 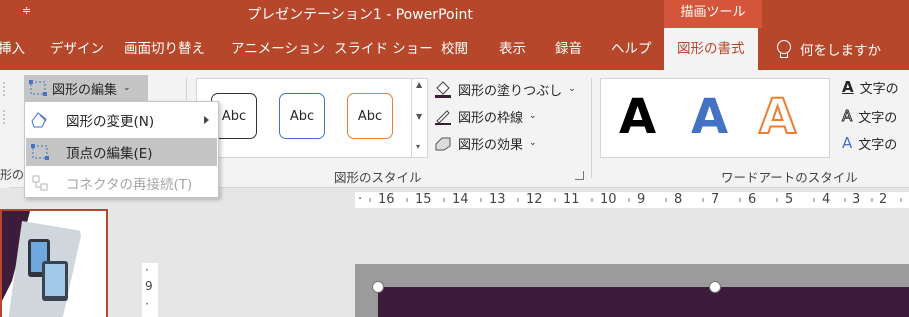 I want to click on reroute-connectors-icon, so click(x=40, y=183).